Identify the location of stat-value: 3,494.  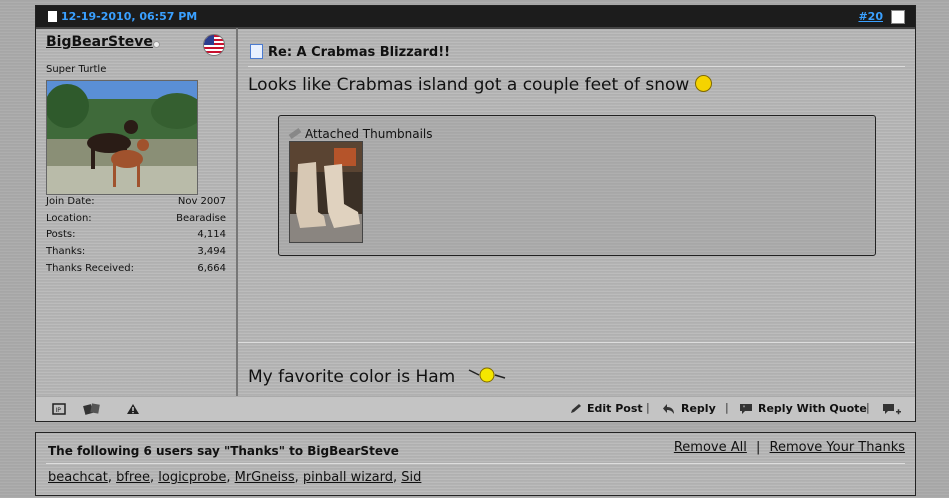
(211, 252).